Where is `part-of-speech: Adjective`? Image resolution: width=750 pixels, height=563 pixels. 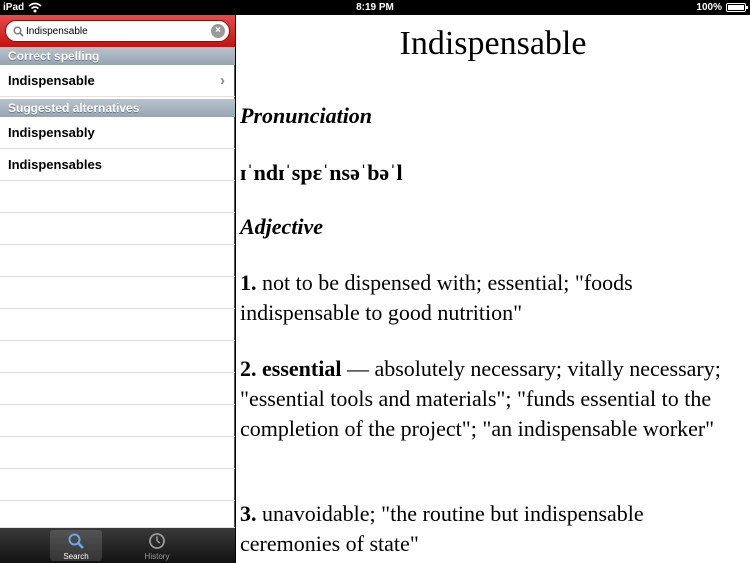
part-of-speech: Adjective is located at coordinates (282, 226).